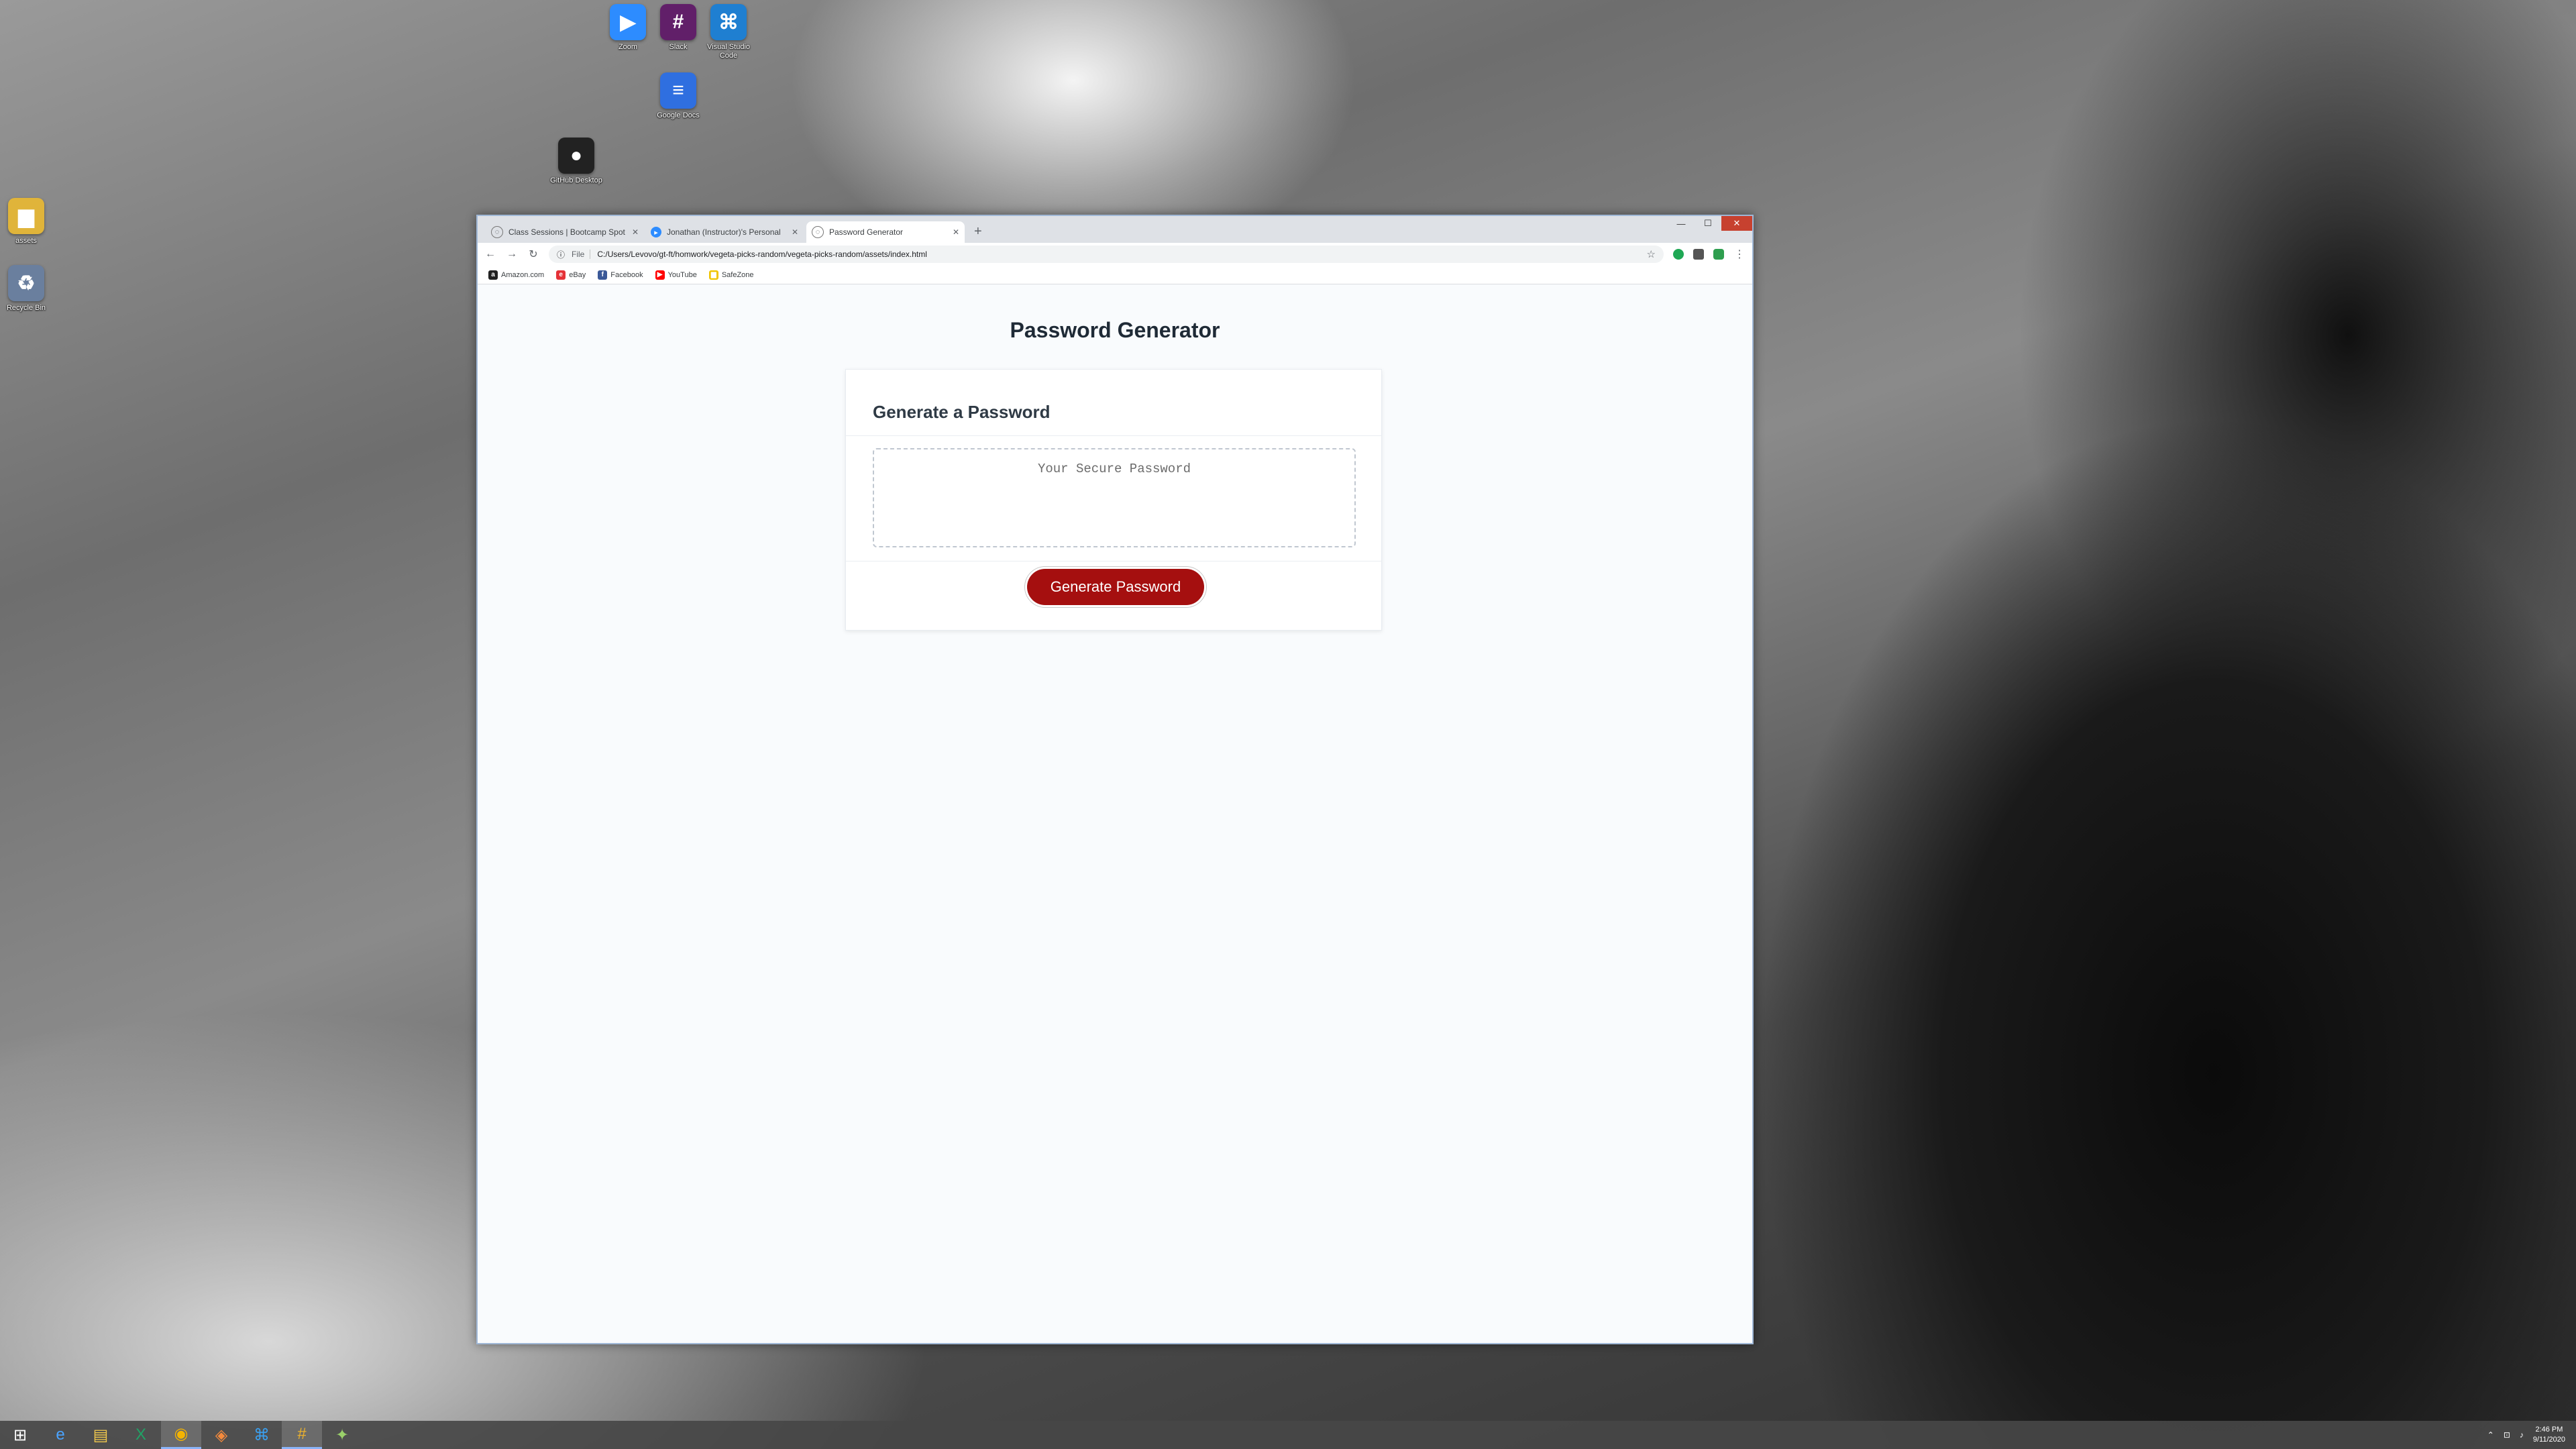 The width and height of the screenshot is (2576, 1449). I want to click on extension-shield-icon, so click(1718, 254).